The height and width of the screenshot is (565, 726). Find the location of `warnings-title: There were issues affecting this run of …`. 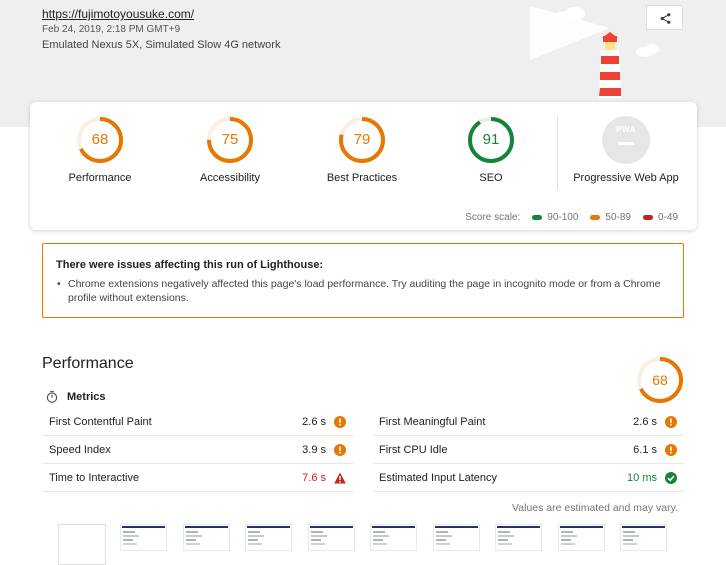

warnings-title: There were issues affecting this run of … is located at coordinates (190, 265).